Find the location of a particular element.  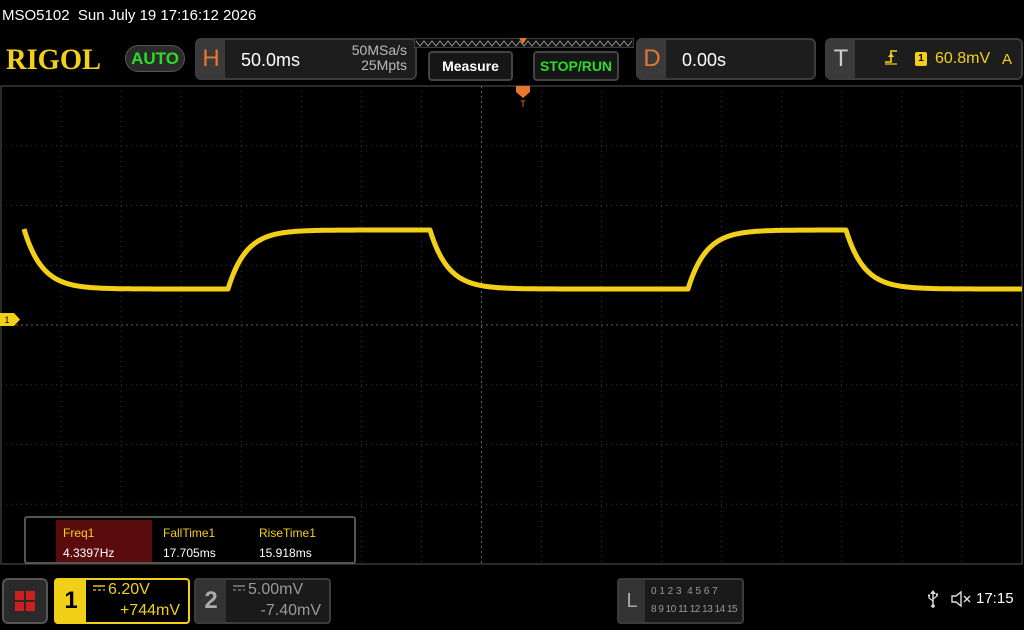

main-menu-button is located at coordinates (25, 601).